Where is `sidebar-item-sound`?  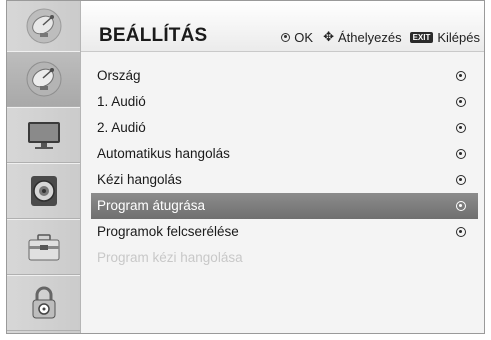 sidebar-item-sound is located at coordinates (43, 191).